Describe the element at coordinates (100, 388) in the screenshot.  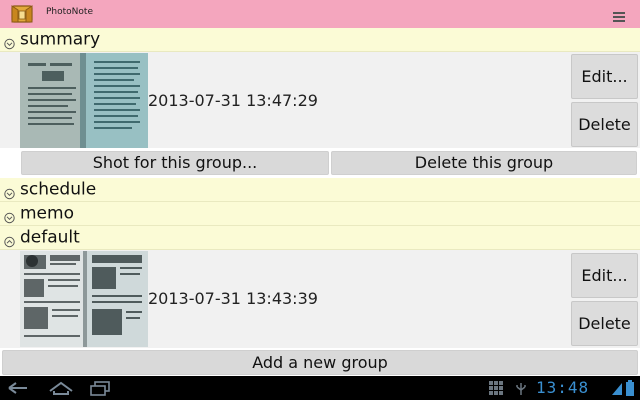
I see `recent-apps-icon` at that location.